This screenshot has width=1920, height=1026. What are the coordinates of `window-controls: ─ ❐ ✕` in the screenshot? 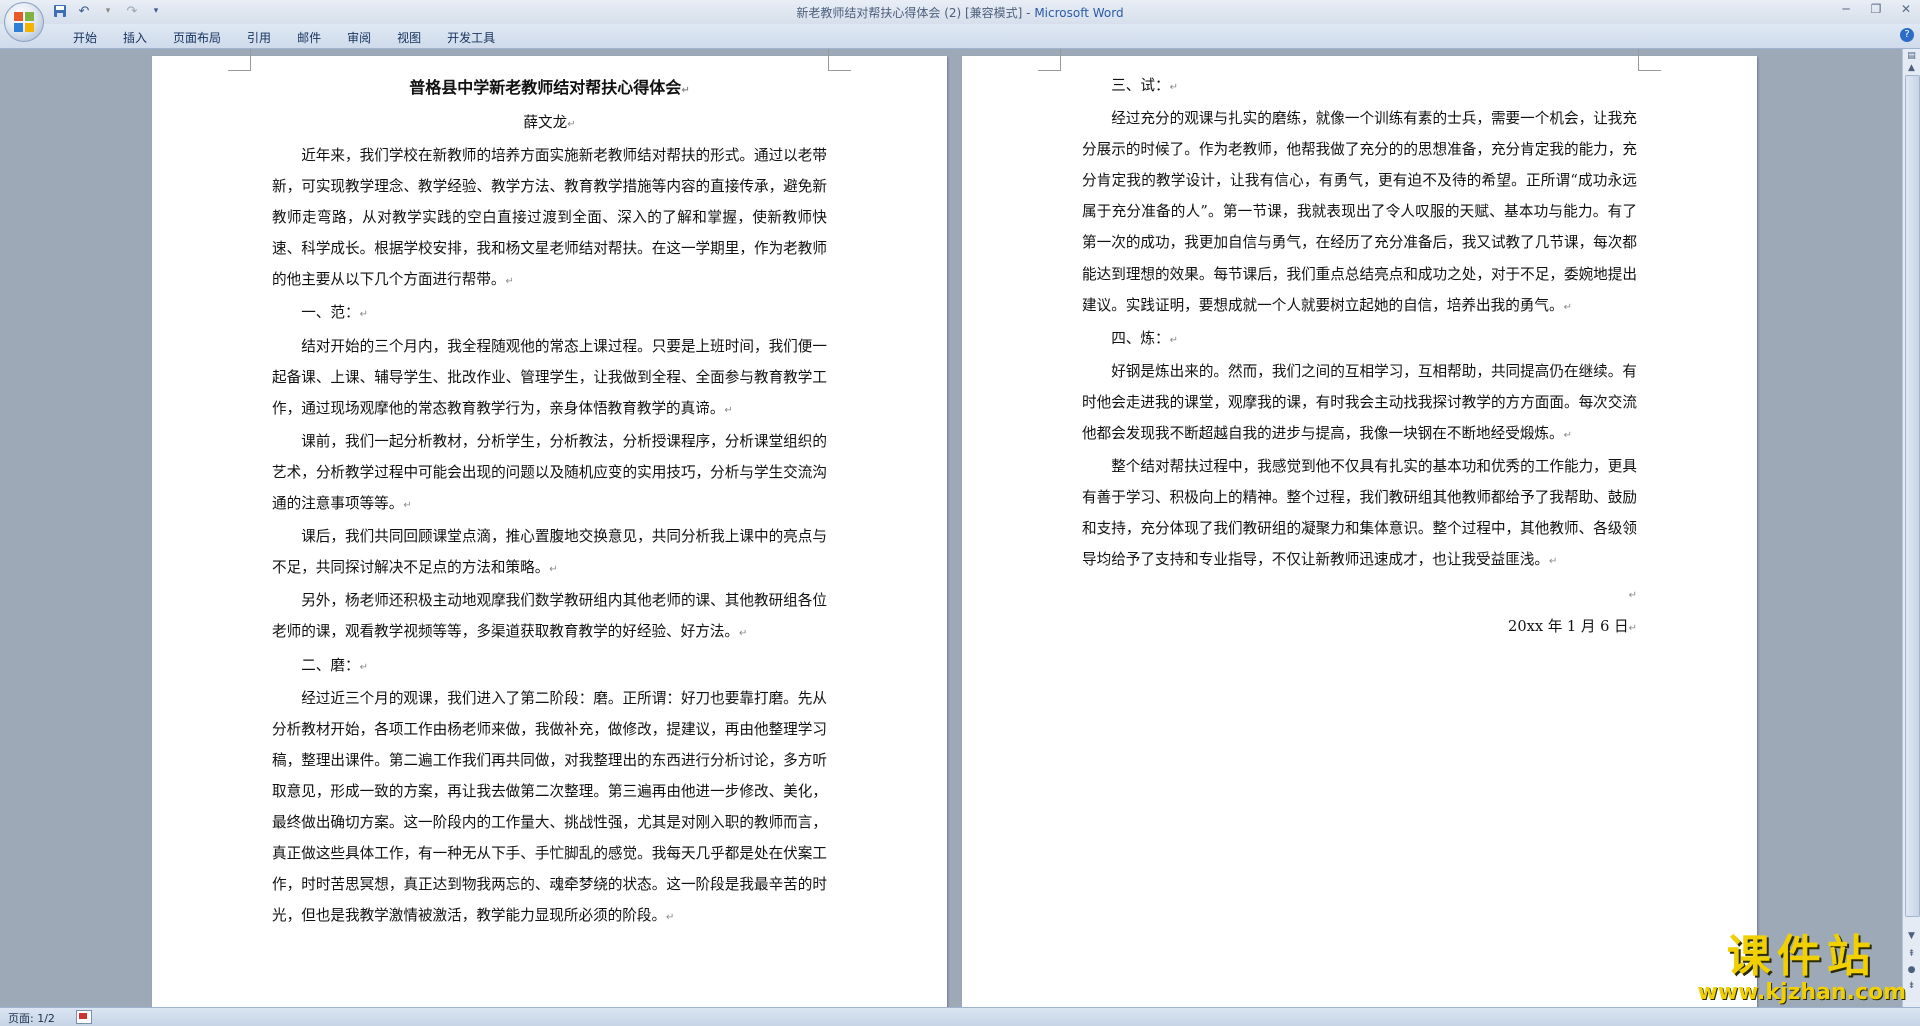 It's located at (1876, 9).